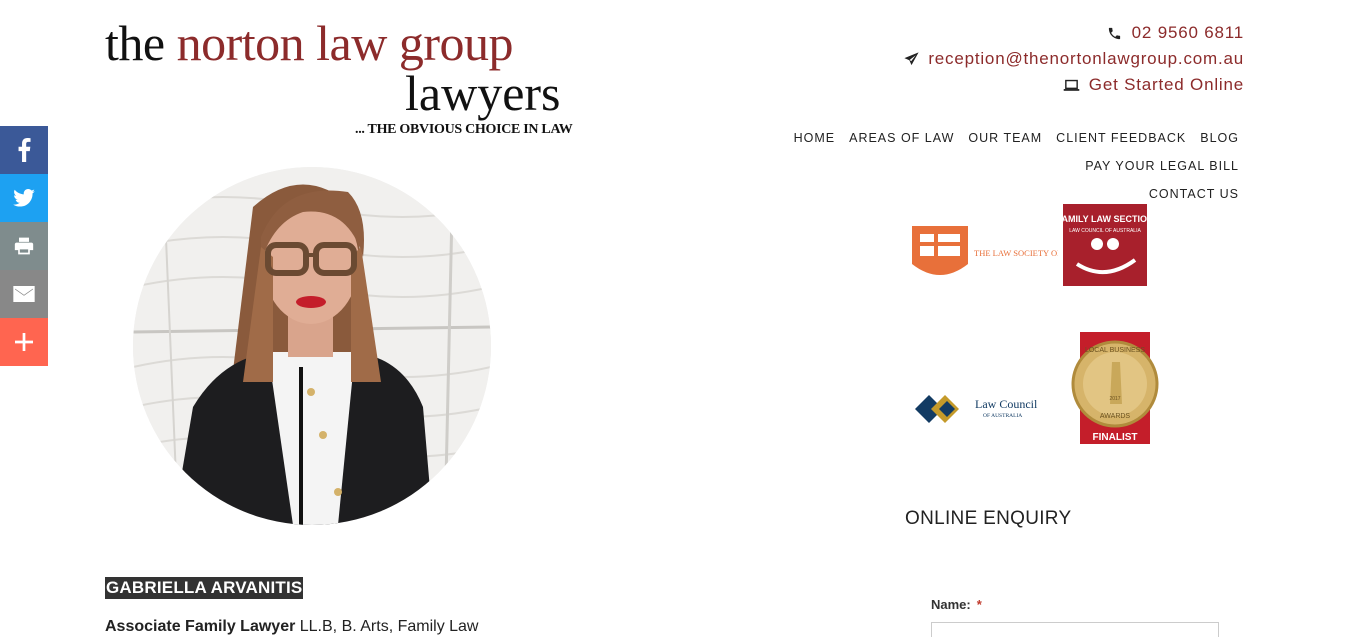 The image size is (1351, 637). Describe the element at coordinates (1115, 388) in the screenshot. I see `local-business-awards-badge: LOCAL BUSINESS 2017 AWARDS FINALIST` at that location.